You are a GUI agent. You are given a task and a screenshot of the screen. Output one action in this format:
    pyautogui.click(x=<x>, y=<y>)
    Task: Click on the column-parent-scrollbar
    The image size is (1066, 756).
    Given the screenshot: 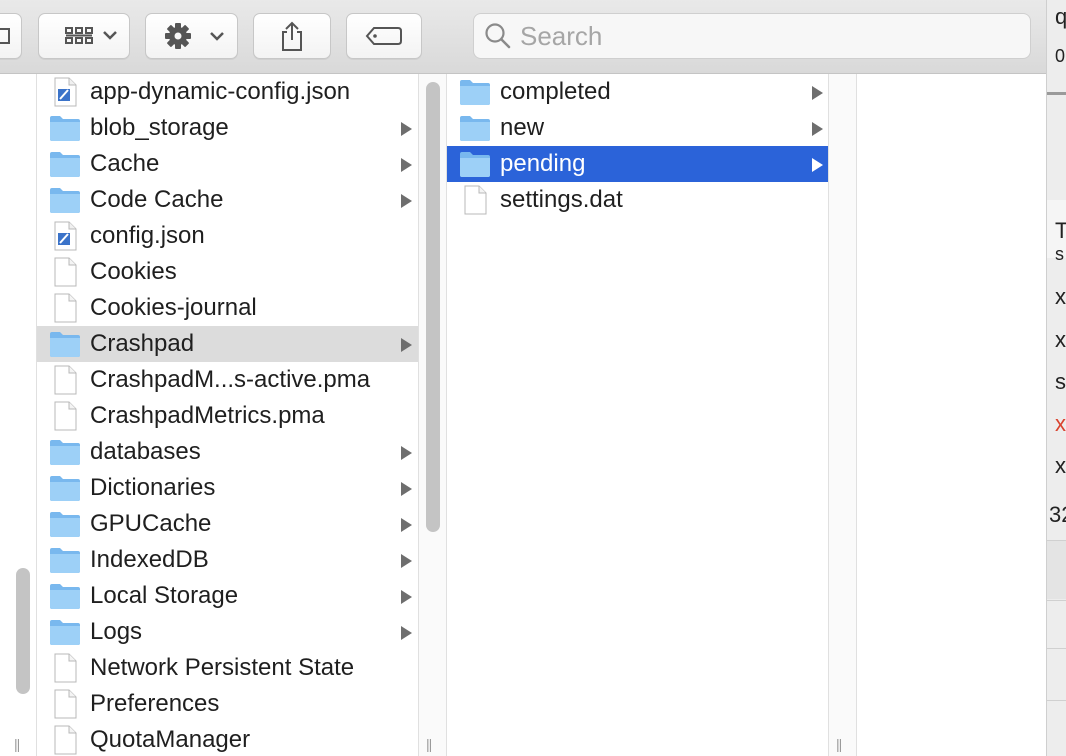 What is the action you would take?
    pyautogui.click(x=23, y=631)
    